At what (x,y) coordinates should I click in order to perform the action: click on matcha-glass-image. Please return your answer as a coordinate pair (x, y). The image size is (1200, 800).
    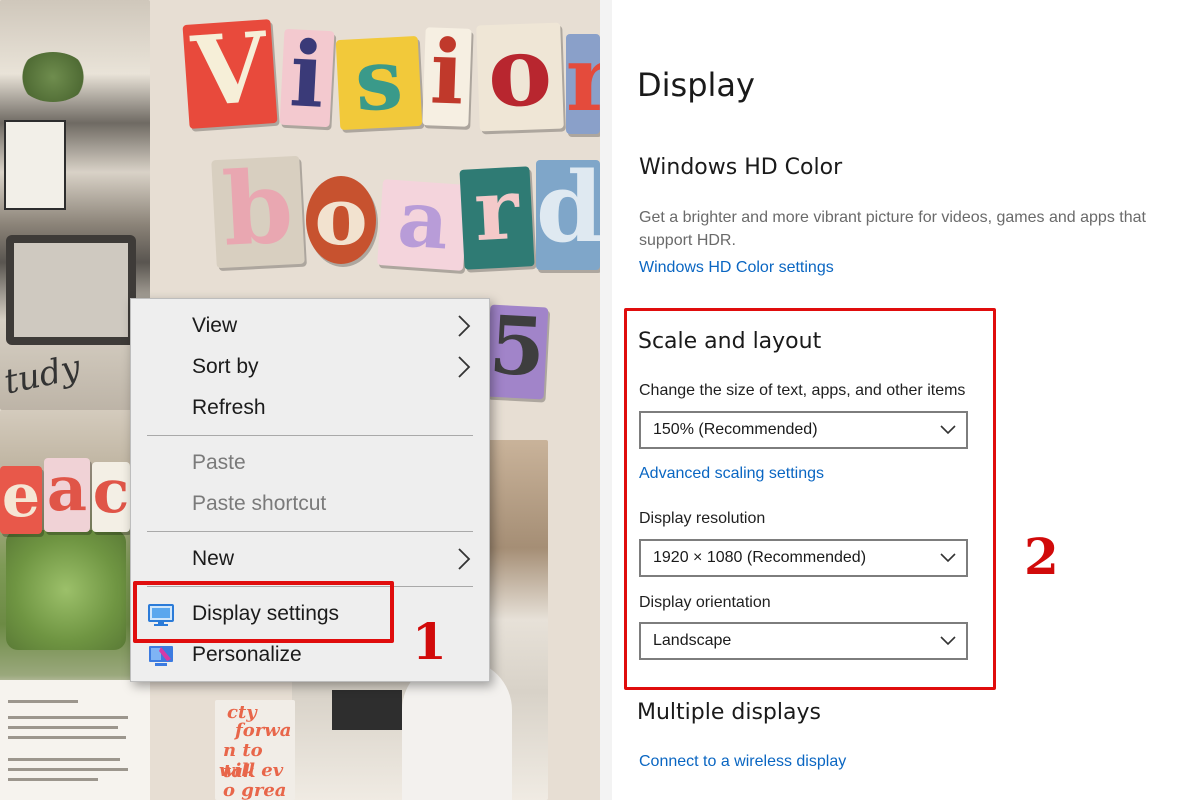
    Looking at the image, I should click on (66, 590).